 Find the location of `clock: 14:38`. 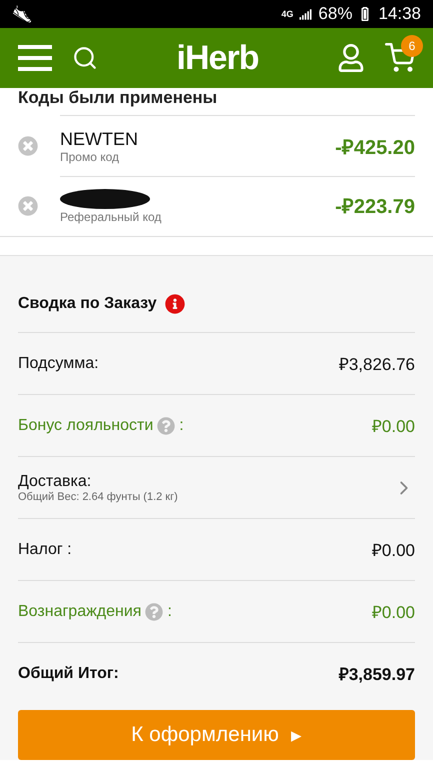

clock: 14:38 is located at coordinates (399, 14).